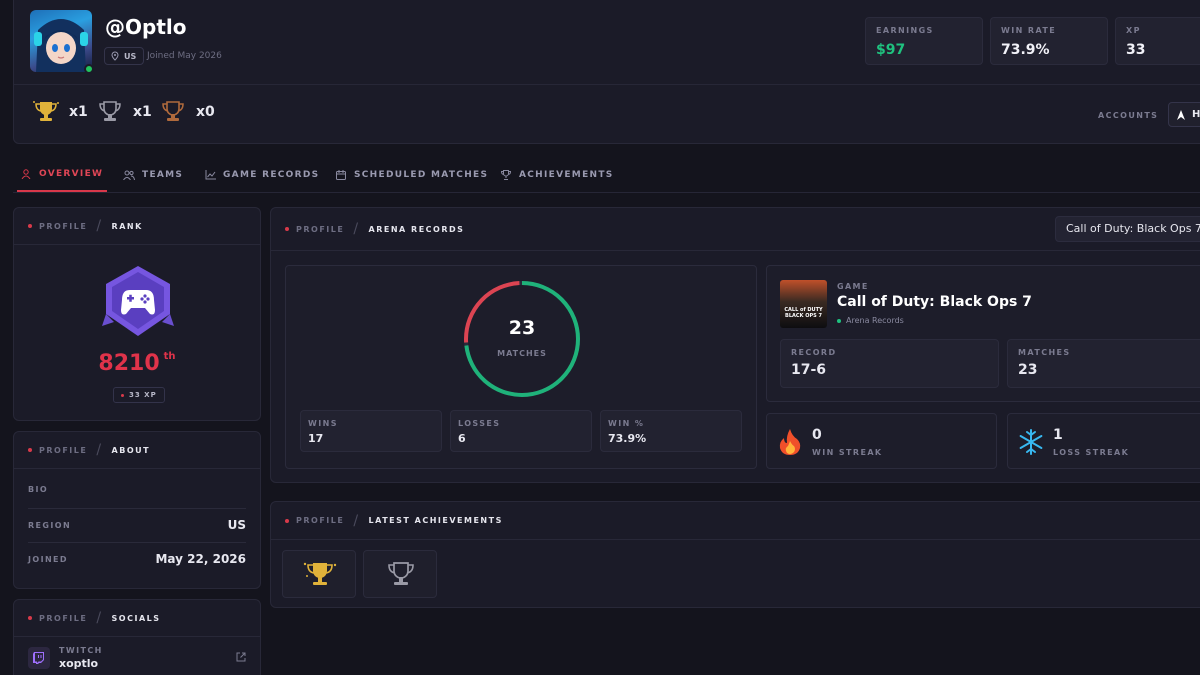  I want to click on breadcrumb: PROFILE / RANK, so click(137, 226).